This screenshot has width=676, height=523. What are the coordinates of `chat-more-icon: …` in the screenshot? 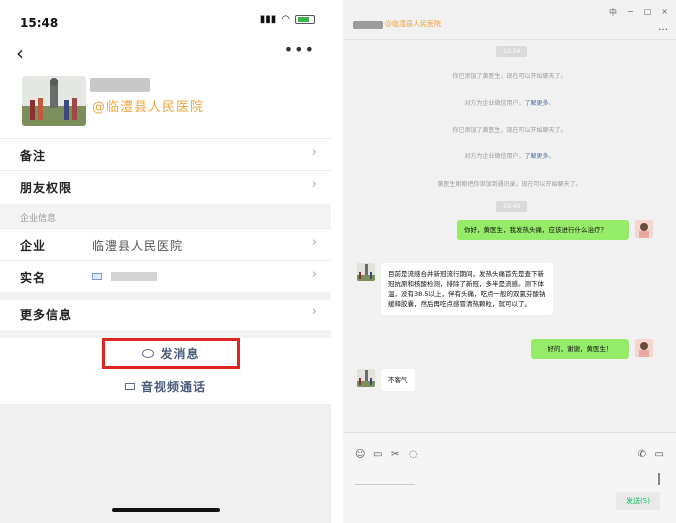 It's located at (663, 27).